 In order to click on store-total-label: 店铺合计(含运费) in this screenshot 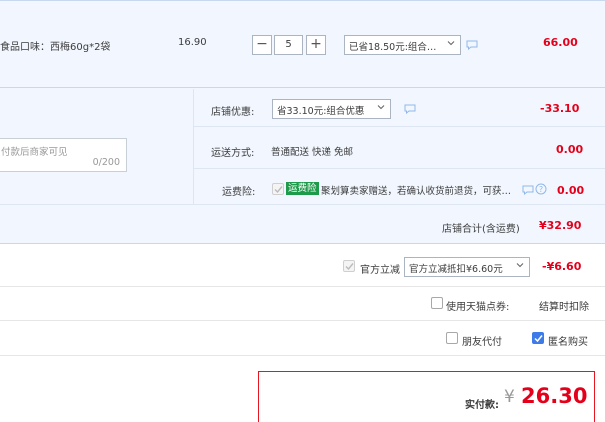, I will do `click(481, 229)`.